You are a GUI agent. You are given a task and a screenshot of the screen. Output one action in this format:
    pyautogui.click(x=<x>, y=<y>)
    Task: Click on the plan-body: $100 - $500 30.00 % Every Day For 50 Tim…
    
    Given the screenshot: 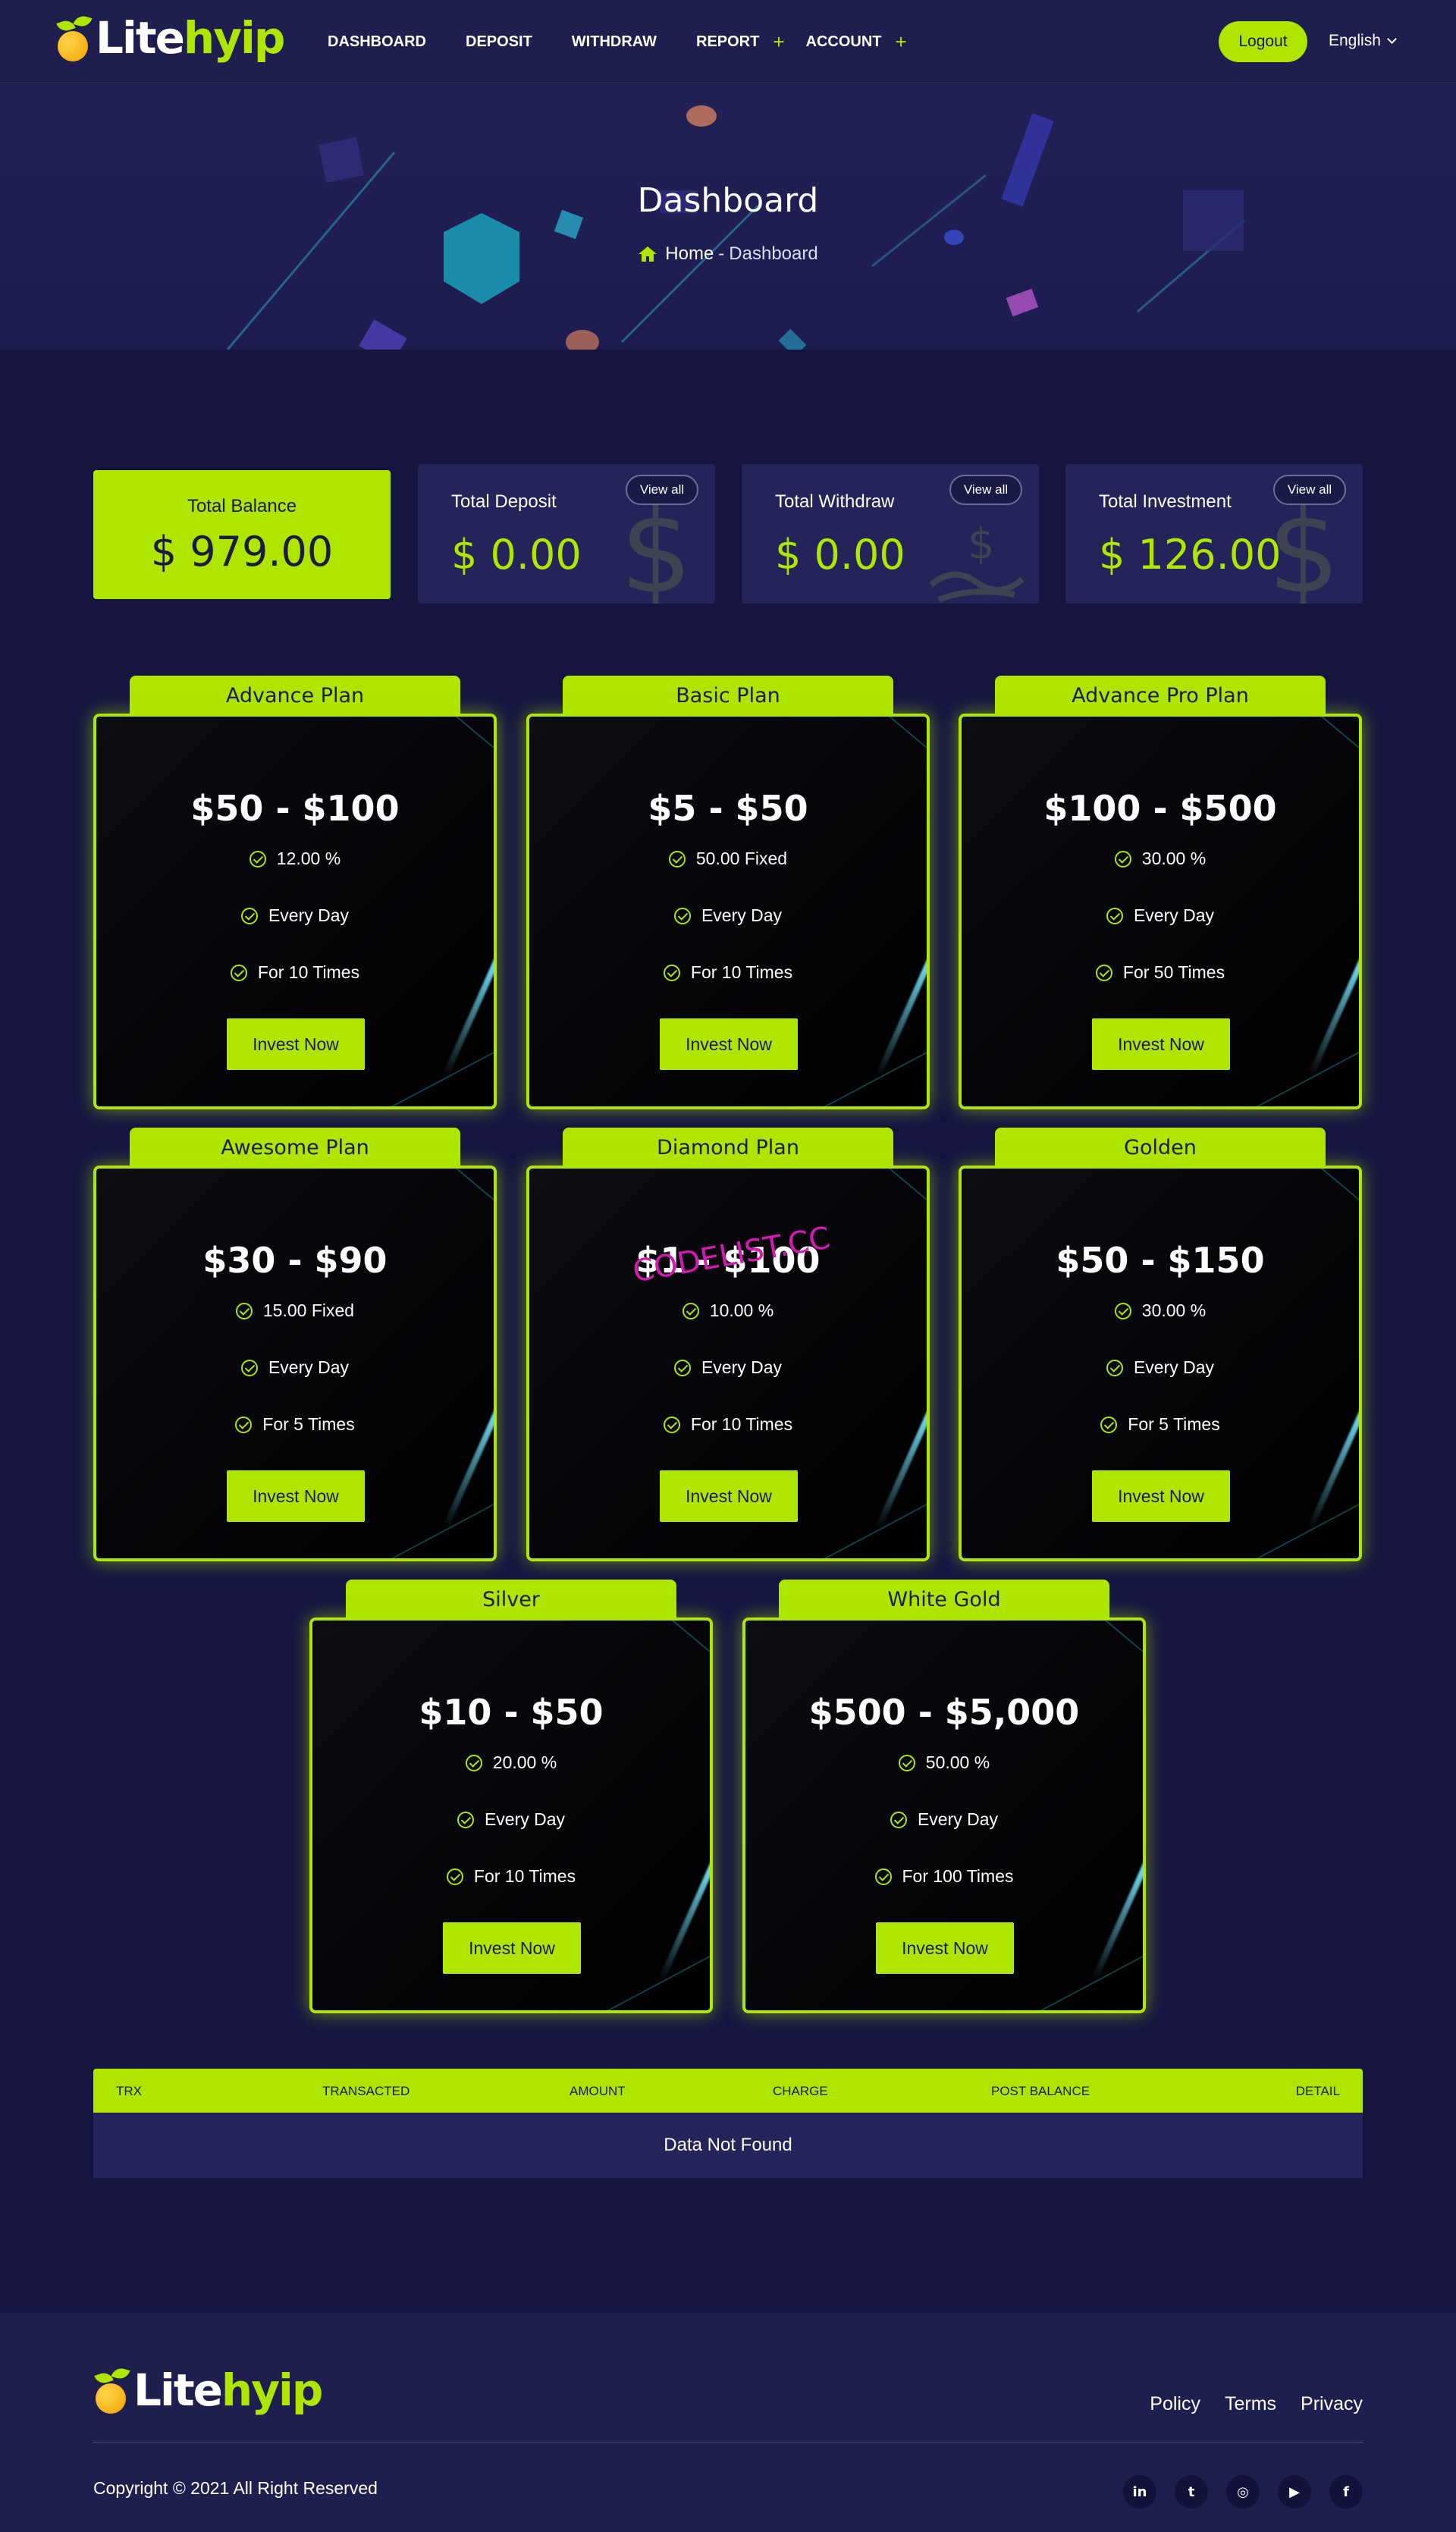 What is the action you would take?
    pyautogui.click(x=1160, y=912)
    